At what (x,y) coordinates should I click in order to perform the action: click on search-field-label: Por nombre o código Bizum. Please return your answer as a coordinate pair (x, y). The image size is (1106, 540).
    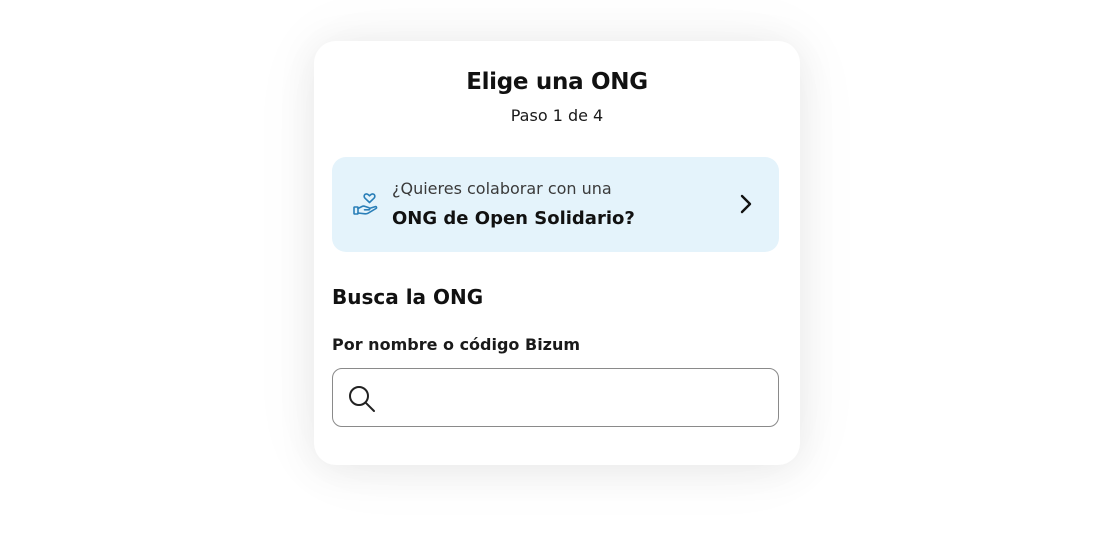
    Looking at the image, I should click on (456, 344).